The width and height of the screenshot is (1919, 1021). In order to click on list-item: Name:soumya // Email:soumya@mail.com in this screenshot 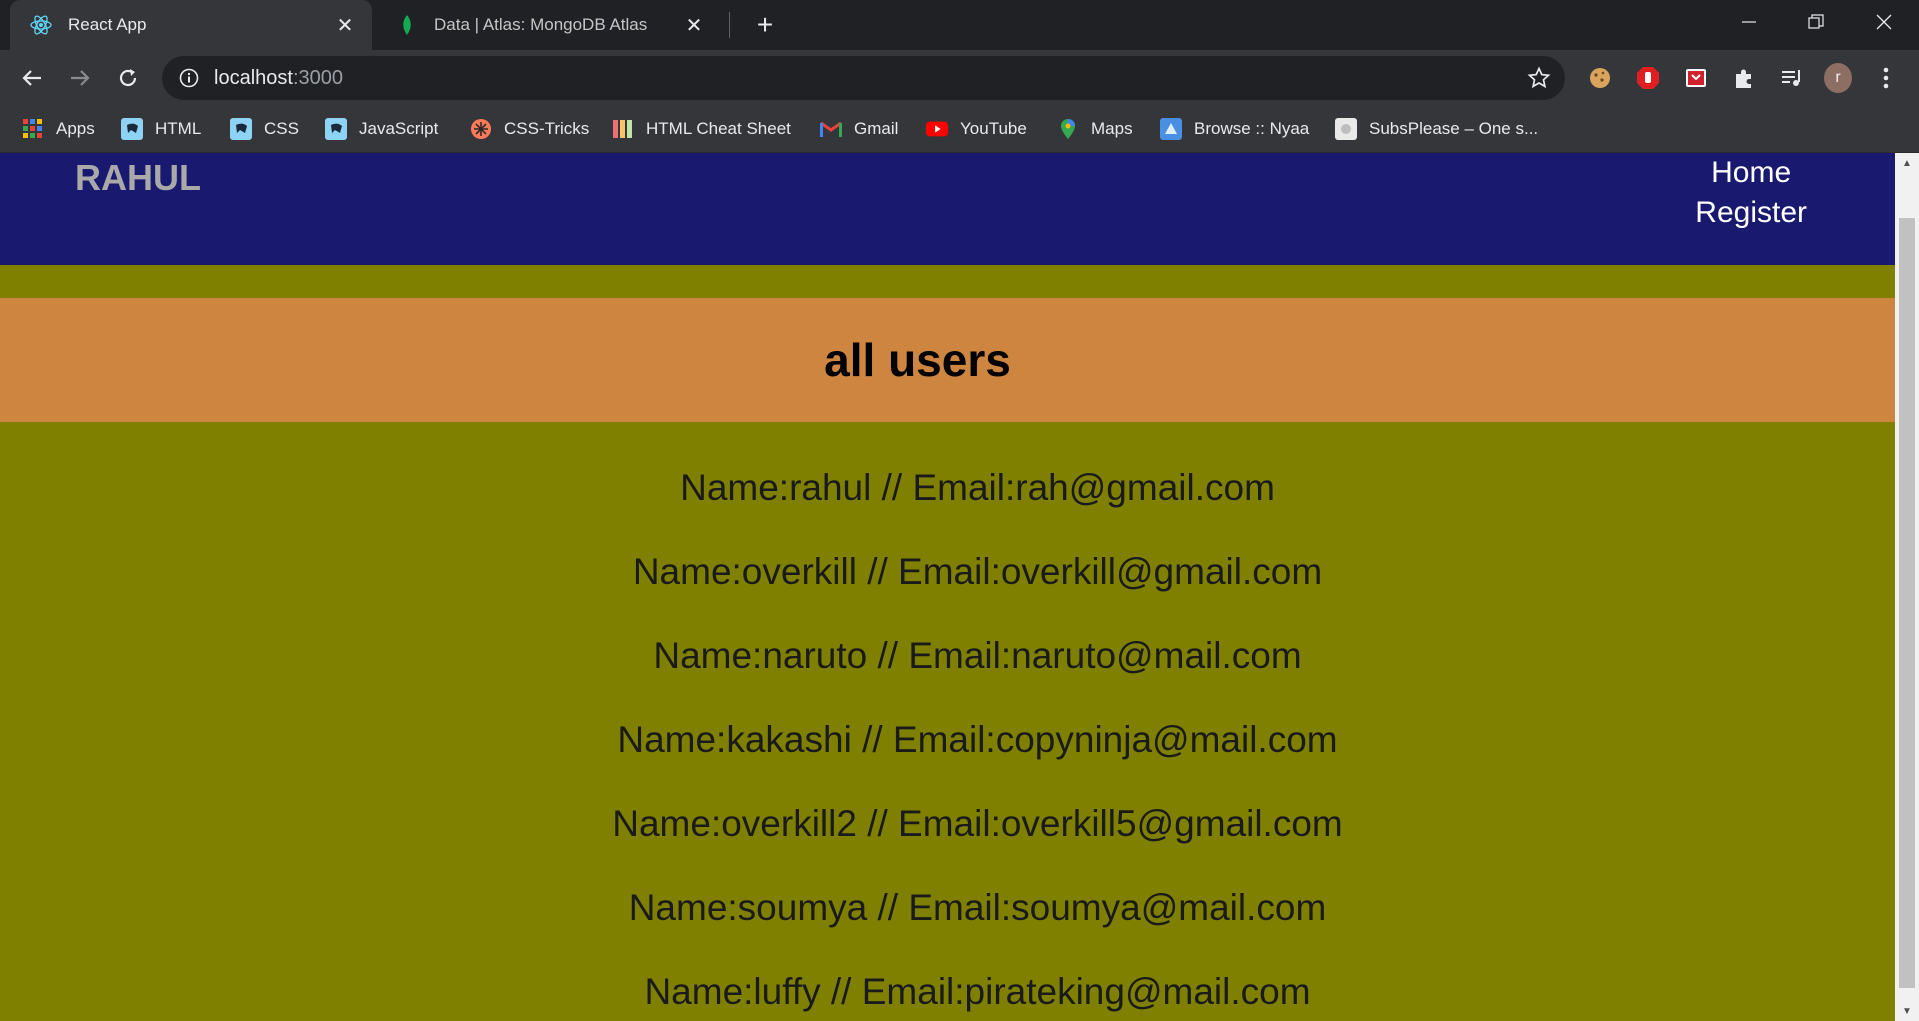, I will do `click(977, 907)`.